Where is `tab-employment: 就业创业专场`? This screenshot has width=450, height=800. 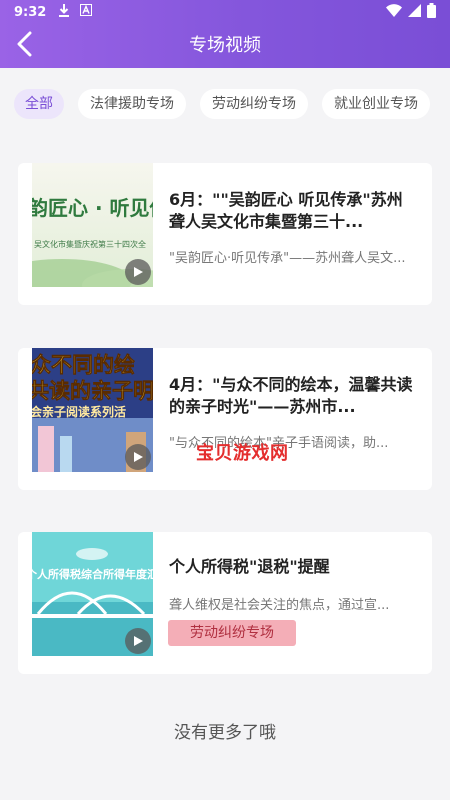
tab-employment: 就业创业专场 is located at coordinates (376, 104).